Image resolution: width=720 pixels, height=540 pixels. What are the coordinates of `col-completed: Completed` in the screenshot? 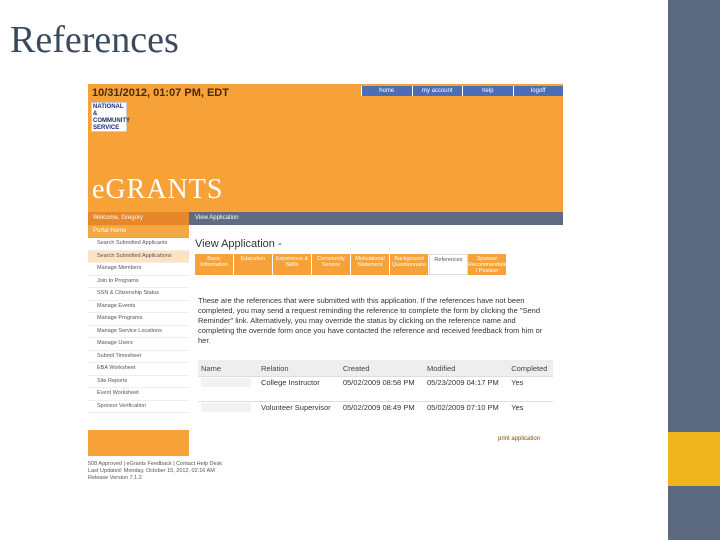 It's located at (530, 368).